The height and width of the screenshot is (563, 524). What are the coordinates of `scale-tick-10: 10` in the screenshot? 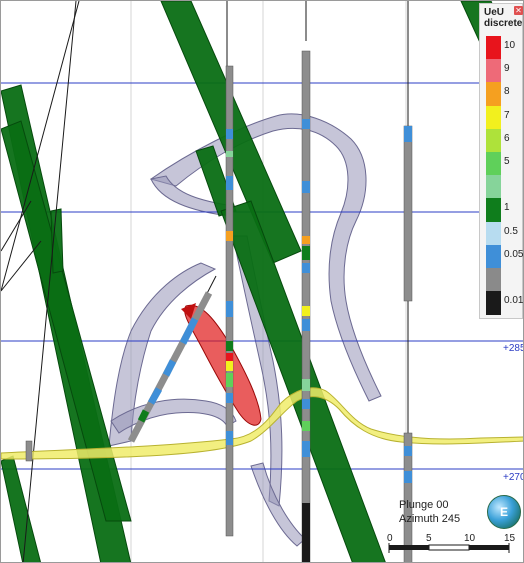 It's located at (470, 538).